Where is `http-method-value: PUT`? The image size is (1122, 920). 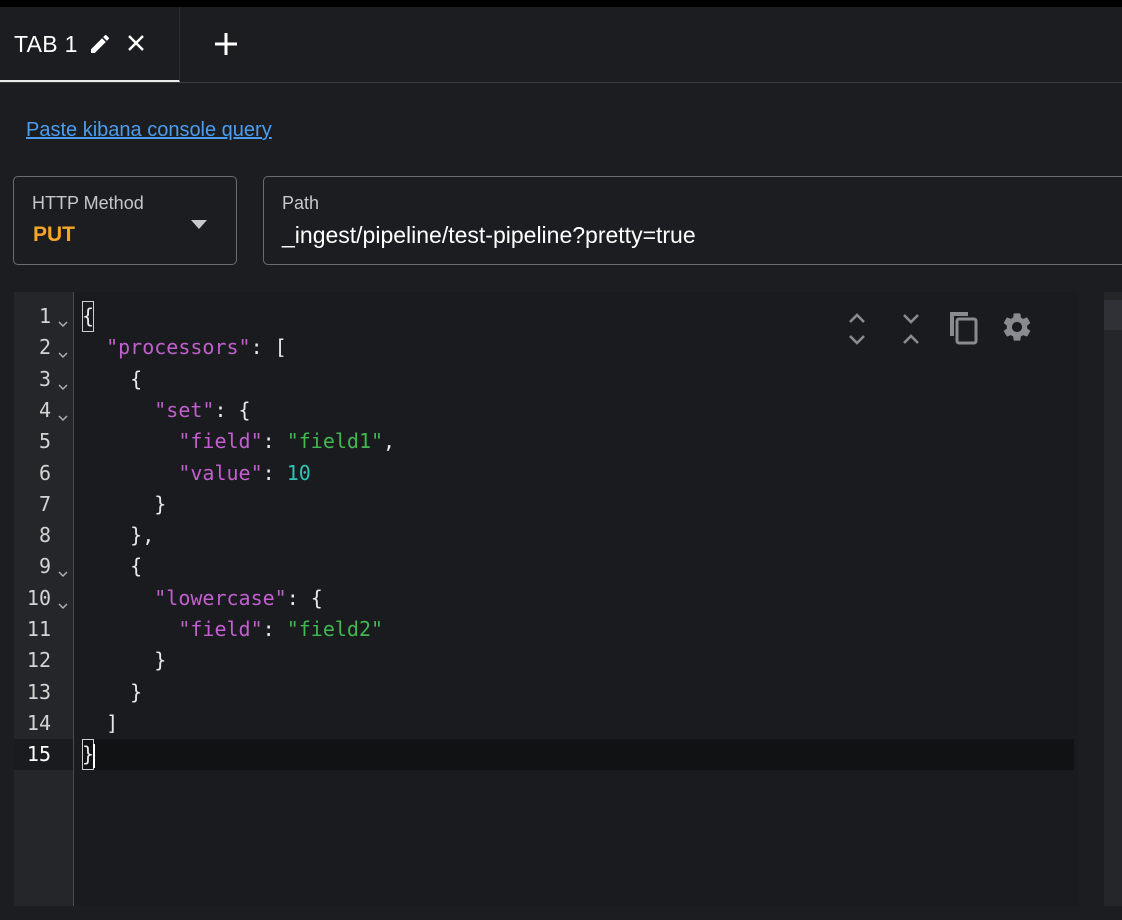
http-method-value: PUT is located at coordinates (54, 234).